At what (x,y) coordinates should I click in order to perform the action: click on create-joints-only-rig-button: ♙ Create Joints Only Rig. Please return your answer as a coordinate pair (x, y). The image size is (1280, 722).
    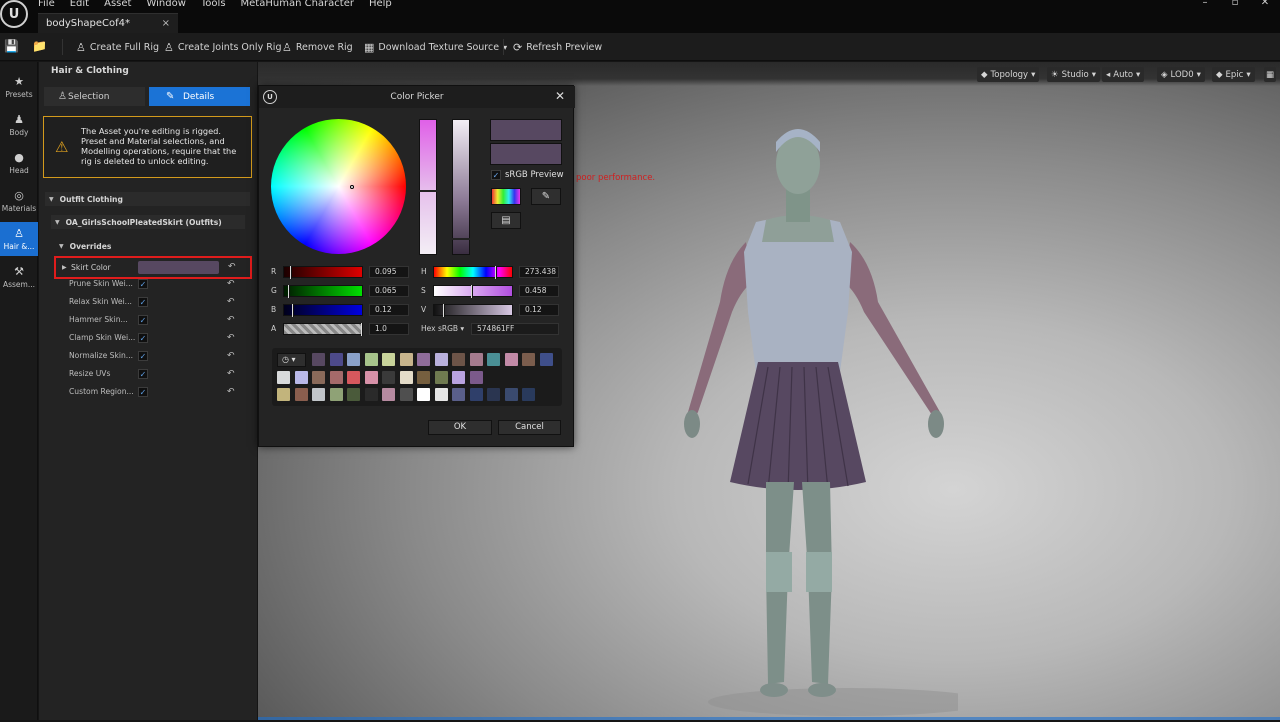
    Looking at the image, I should click on (222, 47).